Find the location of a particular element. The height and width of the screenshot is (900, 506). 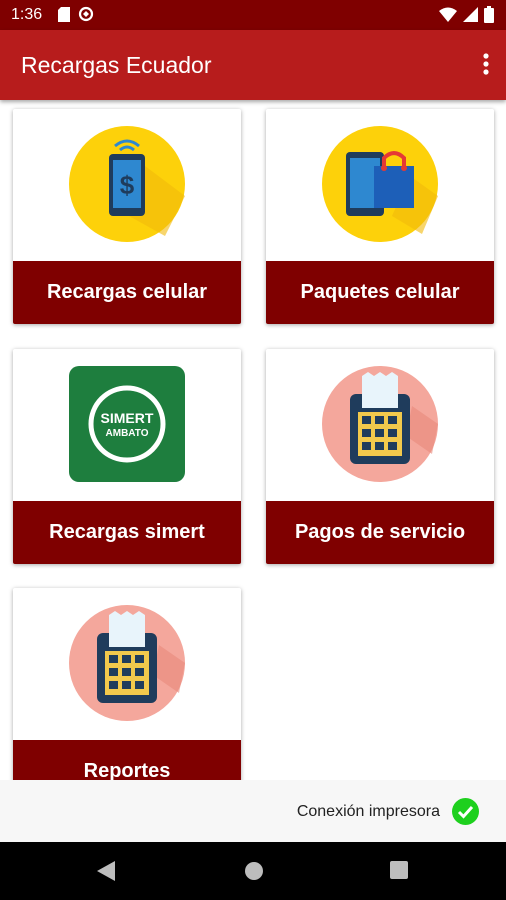

card-label: Paquetes celular is located at coordinates (380, 292).